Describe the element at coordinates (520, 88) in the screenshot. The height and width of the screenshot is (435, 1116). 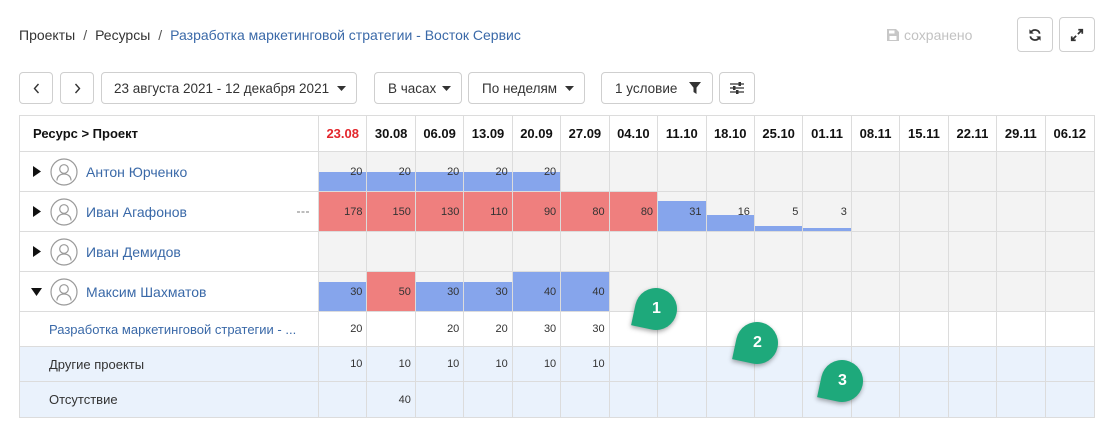
I see `period-label: По неделям` at that location.